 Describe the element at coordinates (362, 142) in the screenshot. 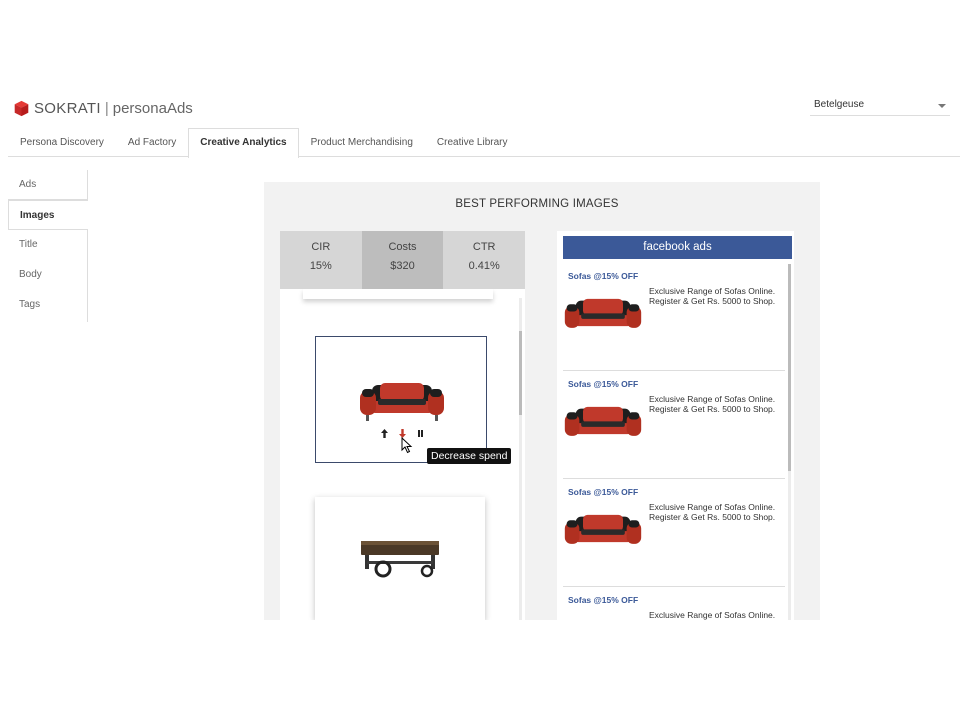

I see `tab-product-merchandising: Product Merchandising` at that location.